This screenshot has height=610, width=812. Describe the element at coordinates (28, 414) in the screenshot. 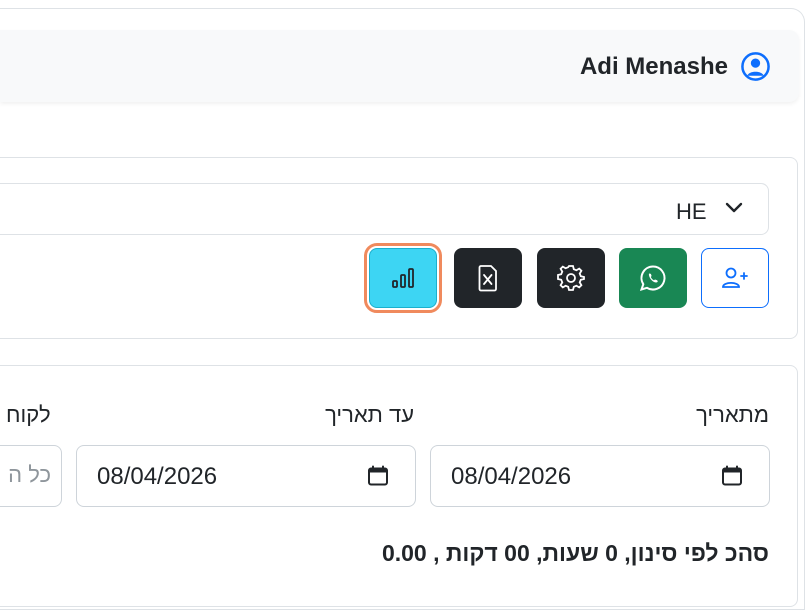

I see `client-label: לקוח` at that location.